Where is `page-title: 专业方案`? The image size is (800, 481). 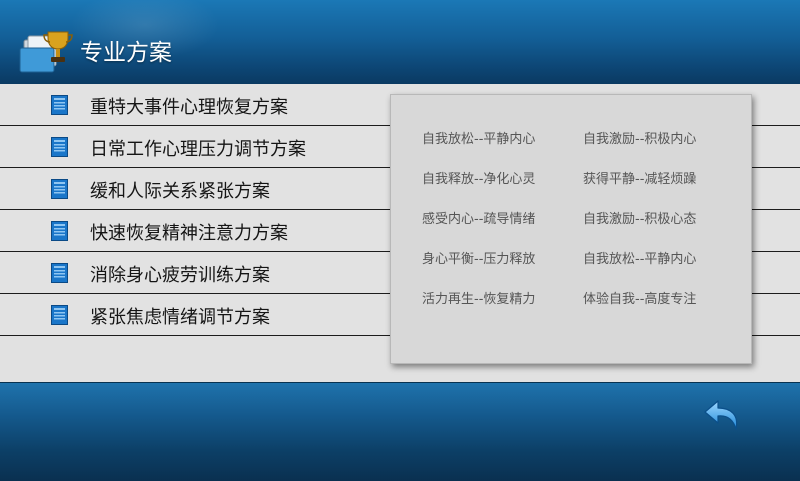
page-title: 专业方案 is located at coordinates (126, 53).